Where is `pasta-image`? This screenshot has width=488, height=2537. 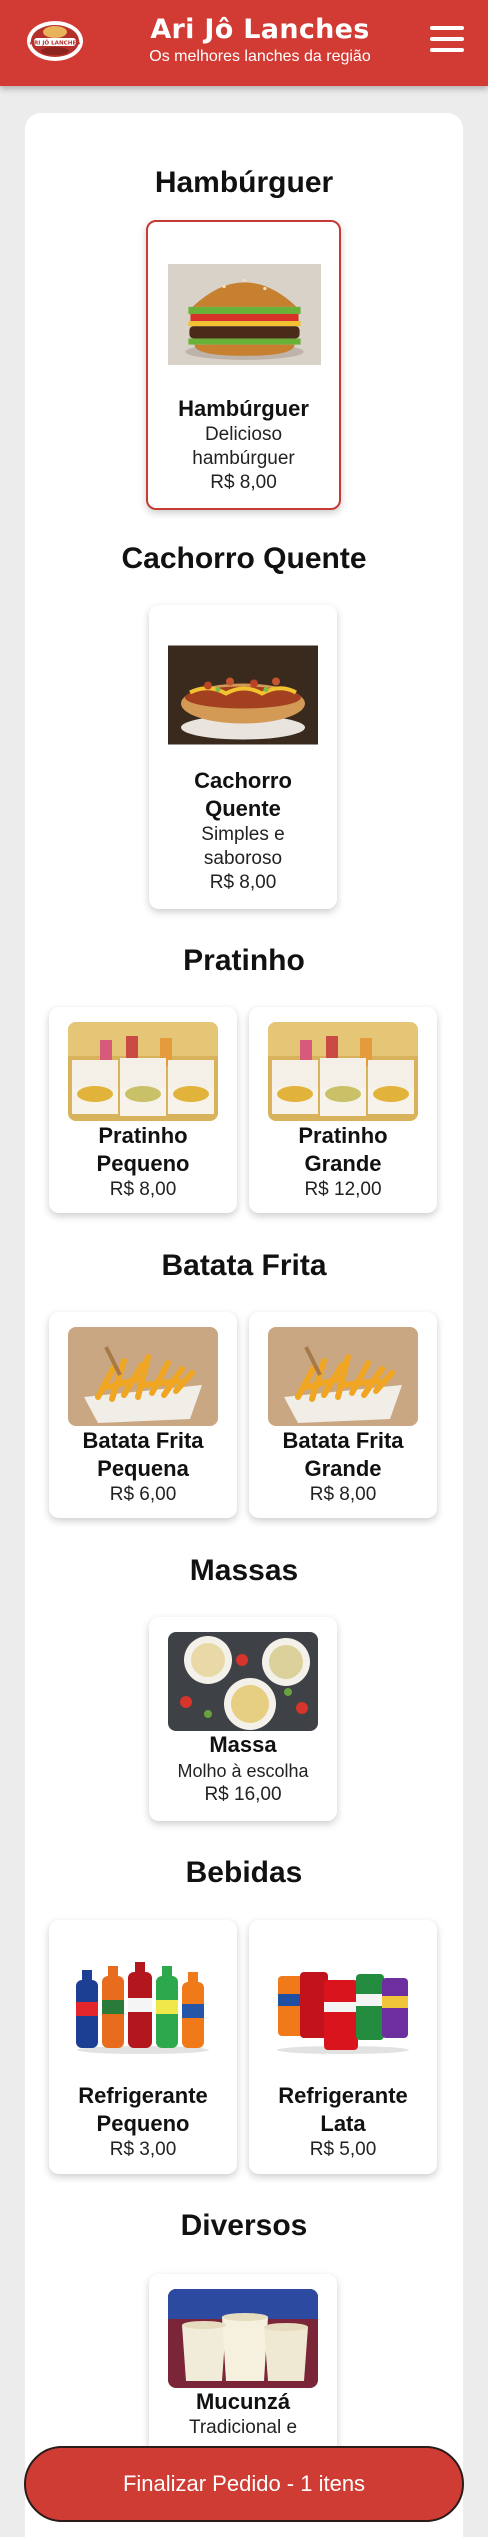
pasta-image is located at coordinates (243, 1681).